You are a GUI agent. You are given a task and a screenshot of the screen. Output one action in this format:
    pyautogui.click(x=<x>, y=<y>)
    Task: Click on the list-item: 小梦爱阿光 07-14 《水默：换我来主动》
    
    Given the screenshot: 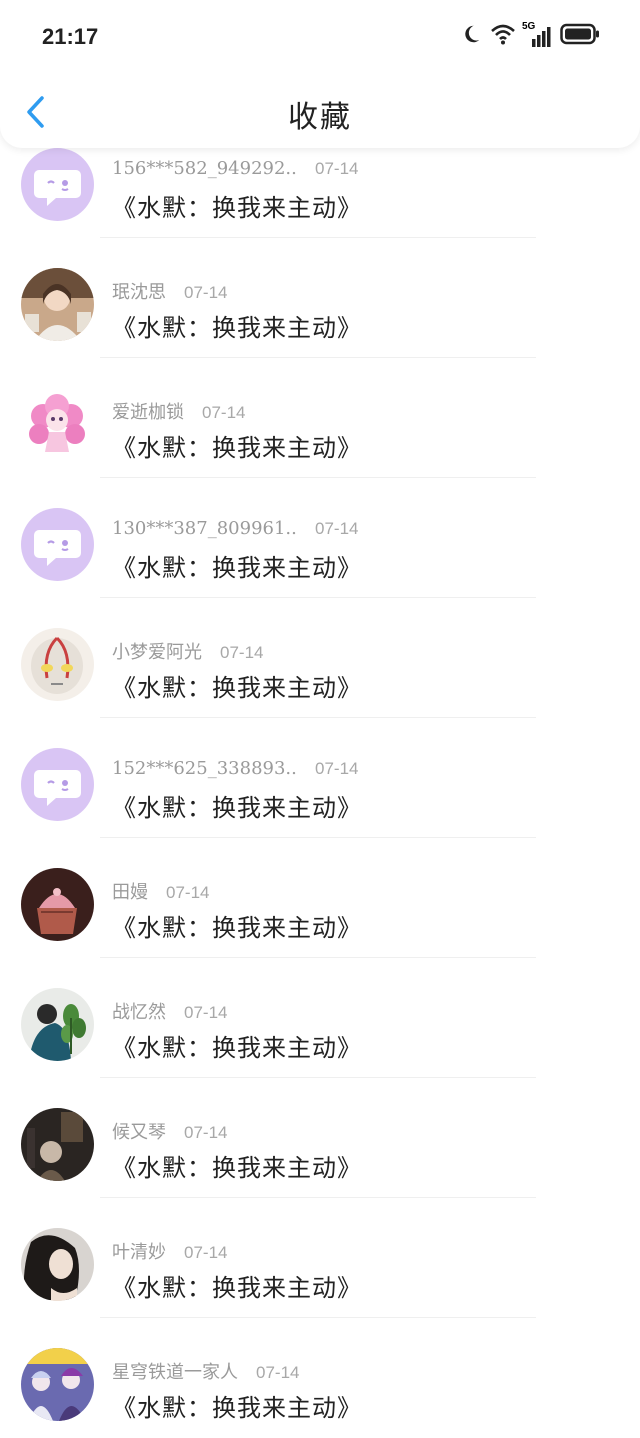 What is the action you would take?
    pyautogui.click(x=320, y=658)
    